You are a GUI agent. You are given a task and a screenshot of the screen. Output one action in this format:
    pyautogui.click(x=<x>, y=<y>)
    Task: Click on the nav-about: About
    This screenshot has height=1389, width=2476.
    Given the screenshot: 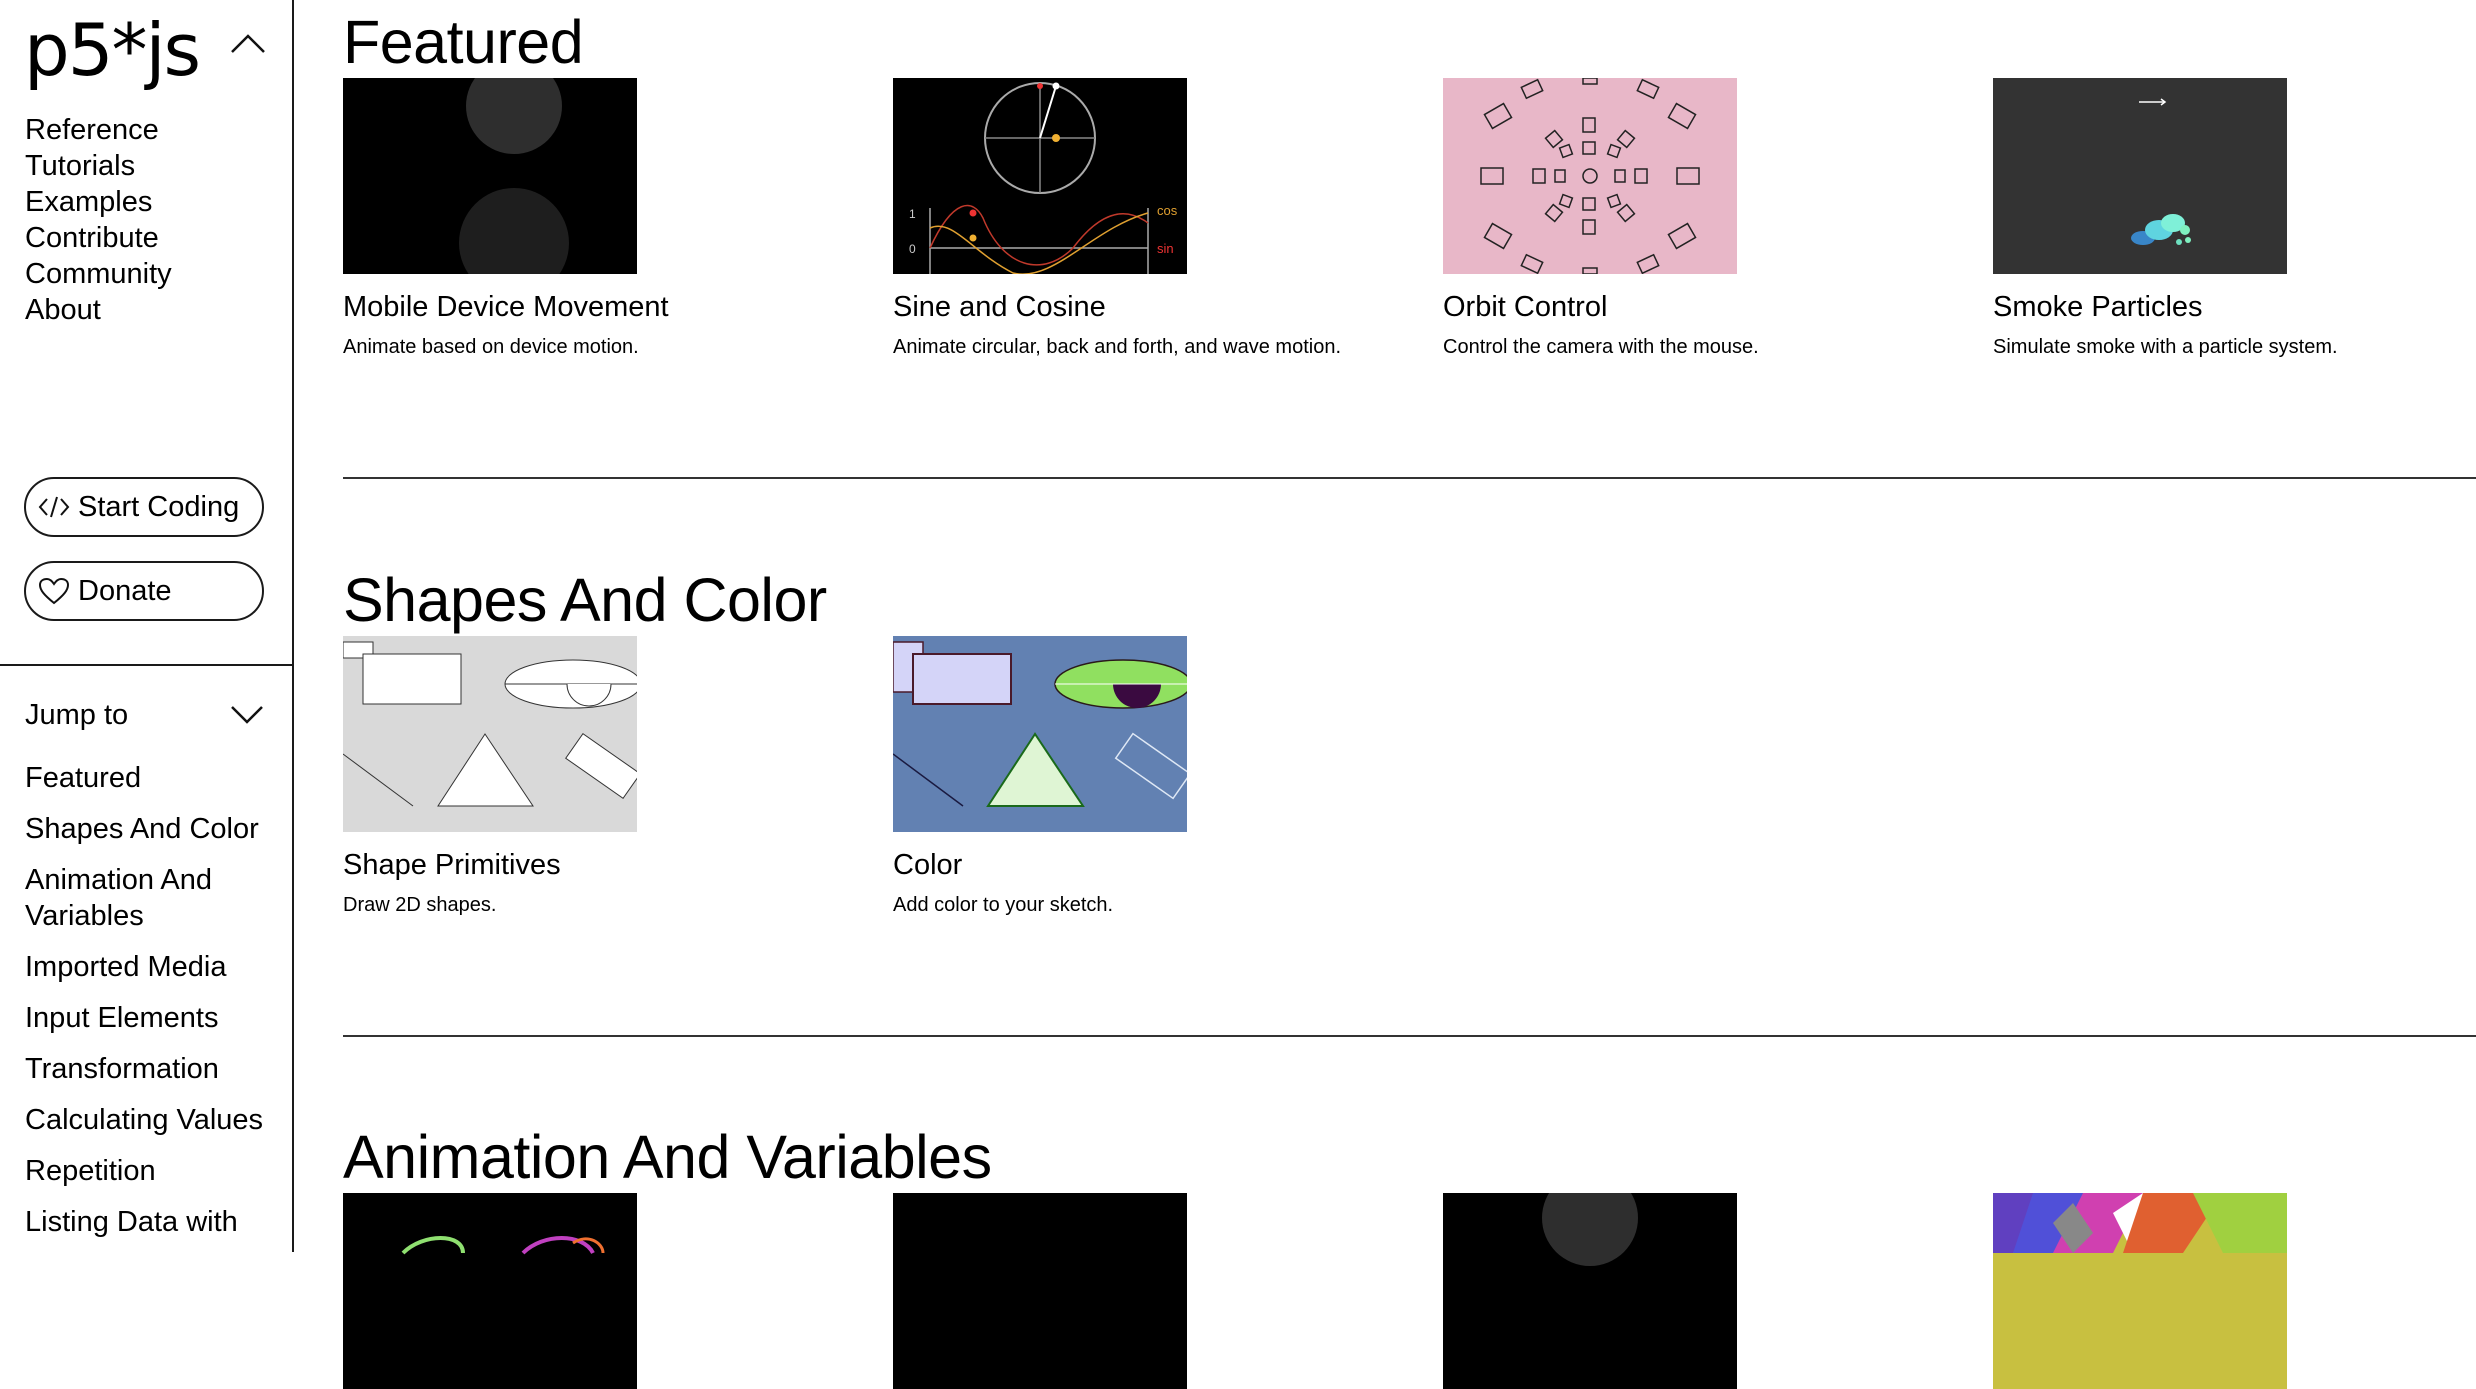 What is the action you would take?
    pyautogui.click(x=98, y=310)
    